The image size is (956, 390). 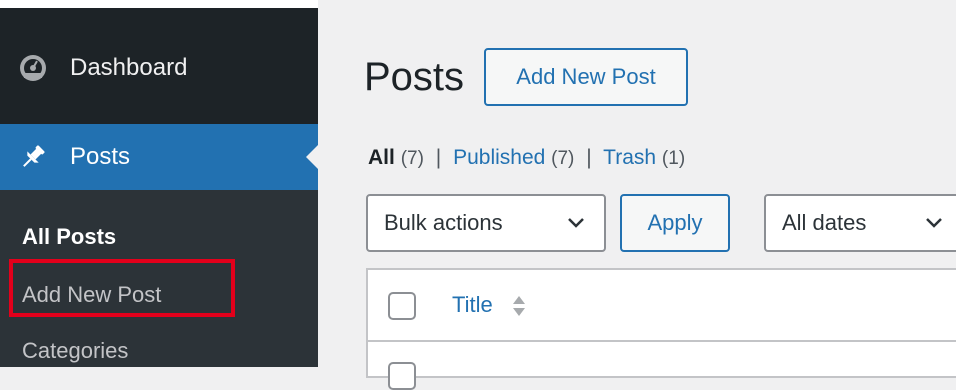 What do you see at coordinates (519, 306) in the screenshot?
I see `sort-icon` at bounding box center [519, 306].